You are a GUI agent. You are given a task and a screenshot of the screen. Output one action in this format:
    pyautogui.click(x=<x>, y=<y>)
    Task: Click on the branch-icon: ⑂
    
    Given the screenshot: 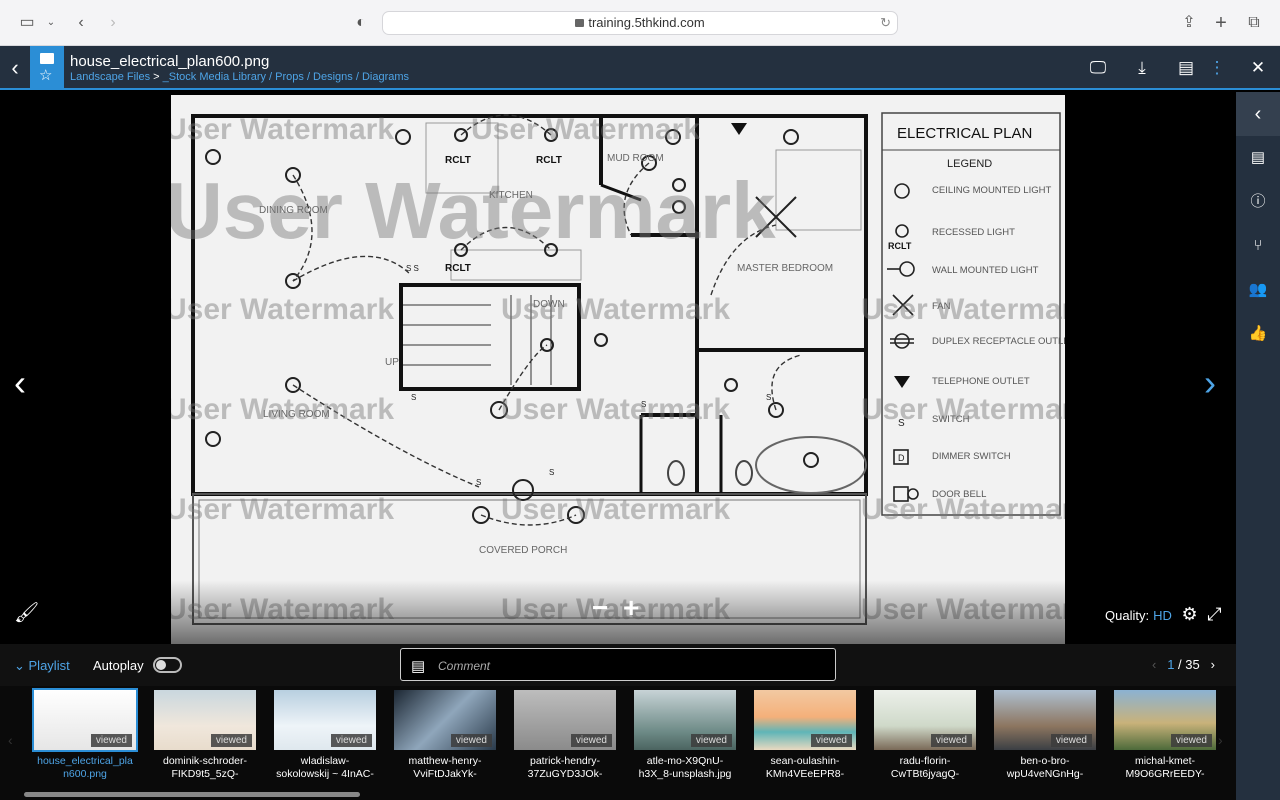 What is the action you would take?
    pyautogui.click(x=1258, y=246)
    